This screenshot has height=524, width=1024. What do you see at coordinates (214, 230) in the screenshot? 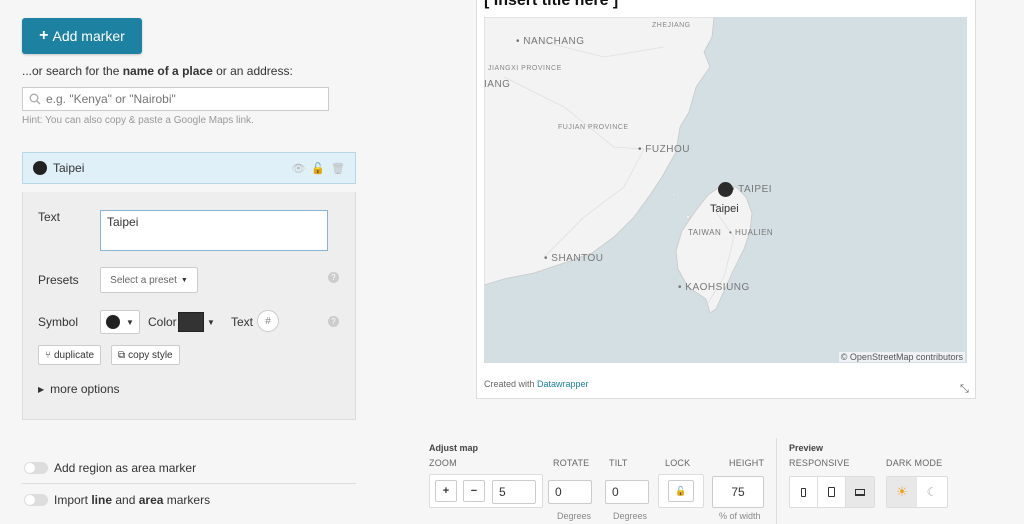
I see `marker-text-field: Taipei` at bounding box center [214, 230].